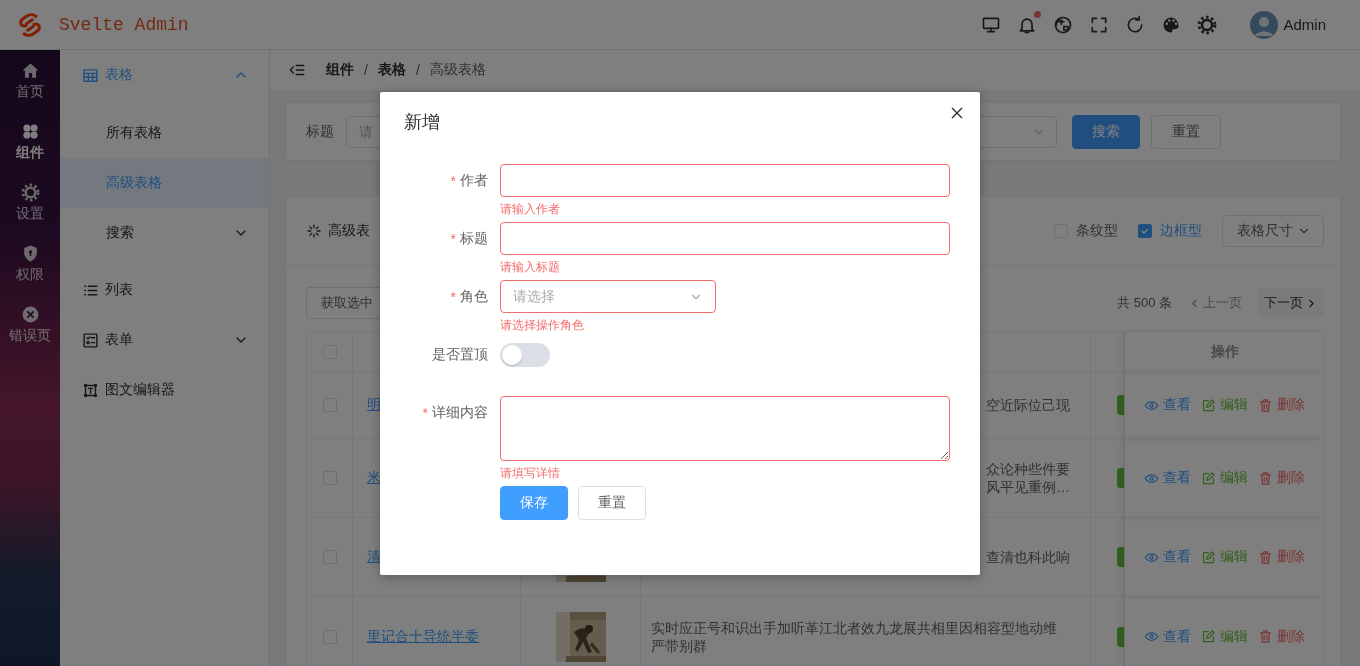 The height and width of the screenshot is (666, 1360). Describe the element at coordinates (534, 503) in the screenshot. I see `save-button: 保存` at that location.